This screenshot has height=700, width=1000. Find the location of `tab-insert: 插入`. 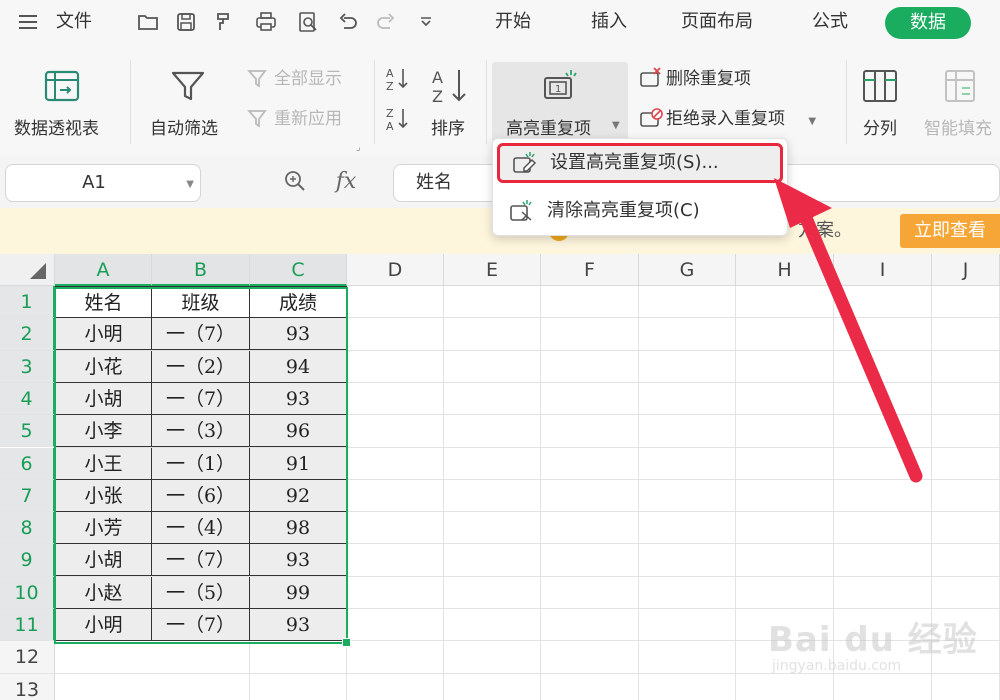

tab-insert: 插入 is located at coordinates (609, 23).